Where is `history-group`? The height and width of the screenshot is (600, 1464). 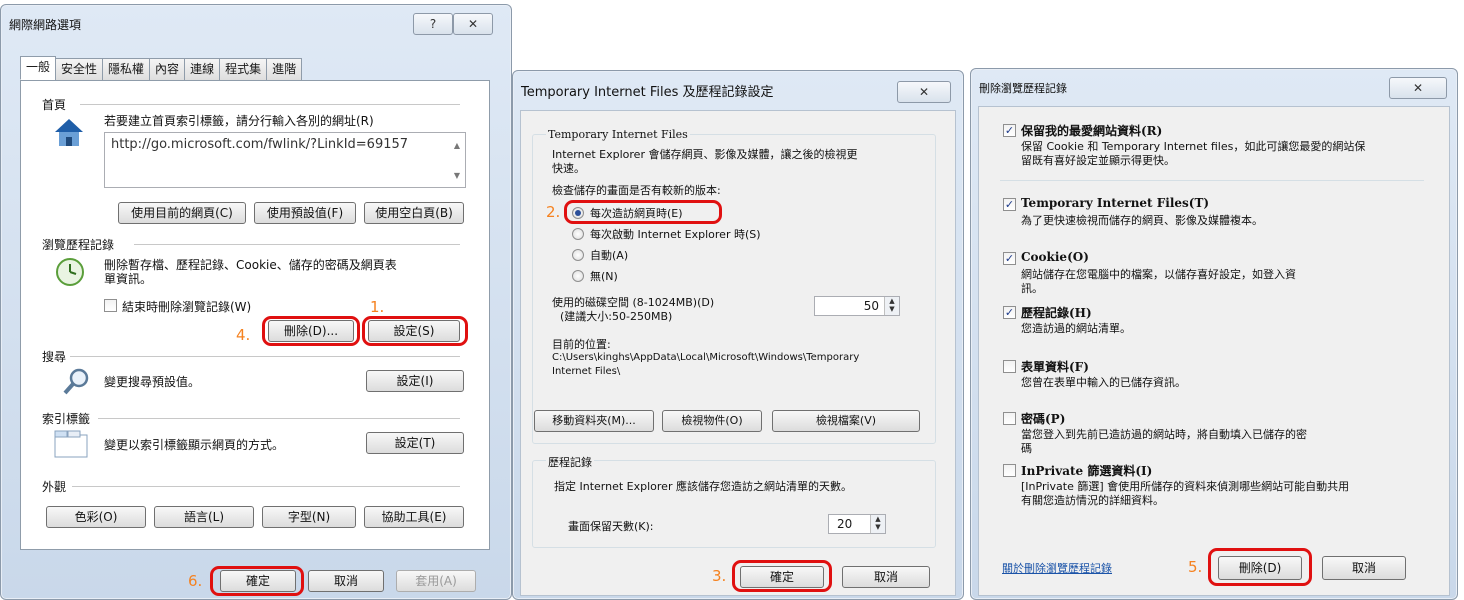
history-group is located at coordinates (734, 504).